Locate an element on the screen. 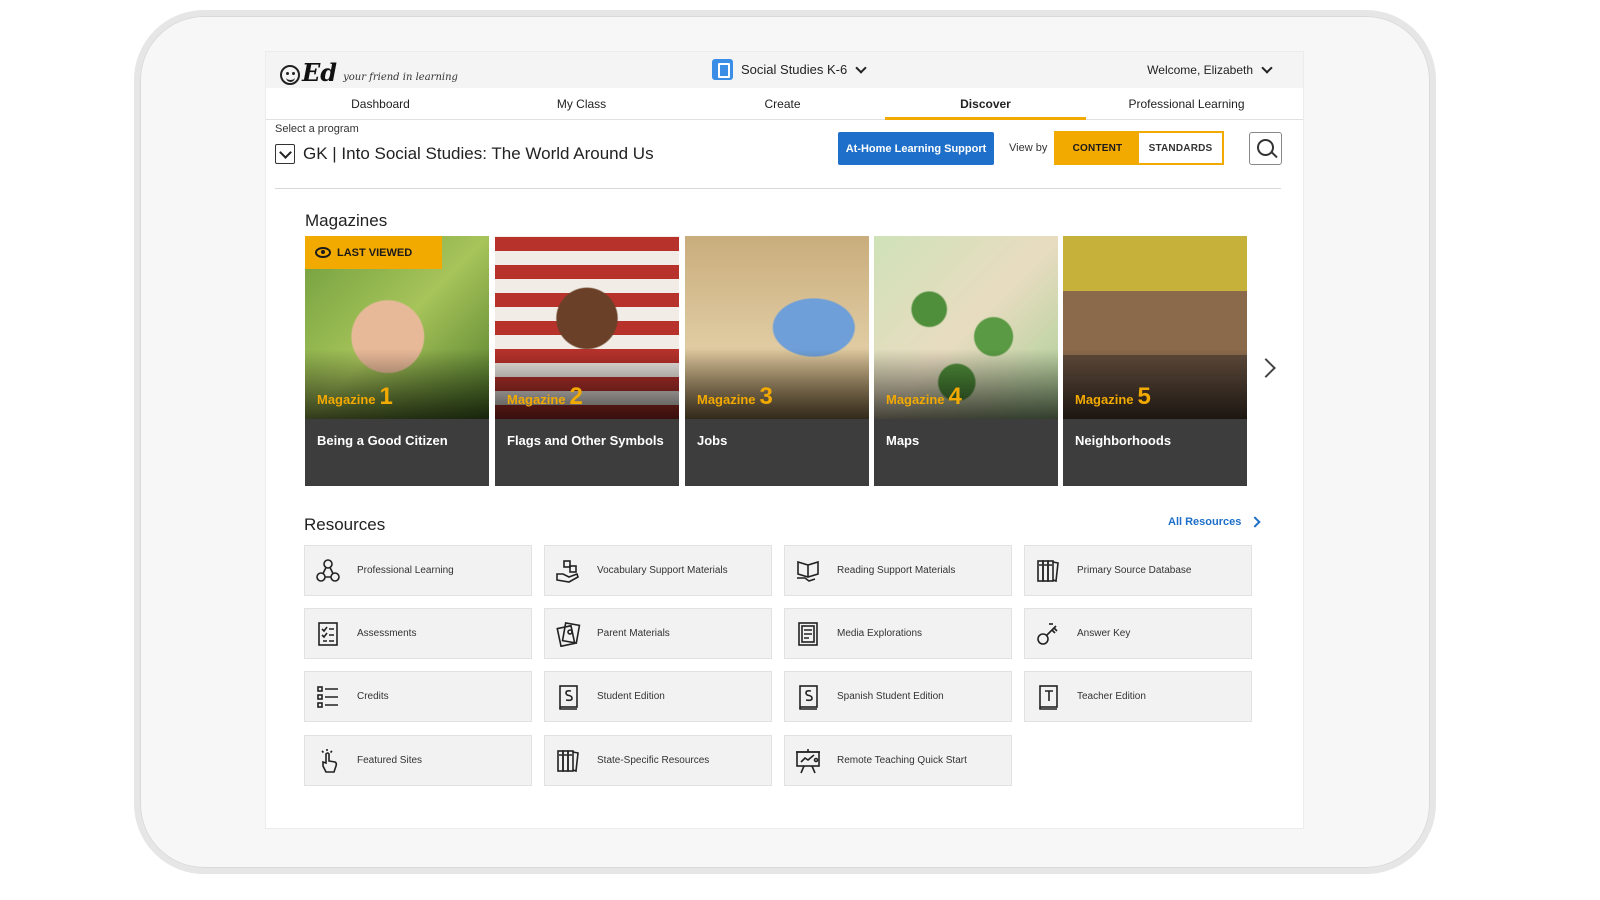 This screenshot has width=1600, height=900. tab-create: Create is located at coordinates (782, 104).